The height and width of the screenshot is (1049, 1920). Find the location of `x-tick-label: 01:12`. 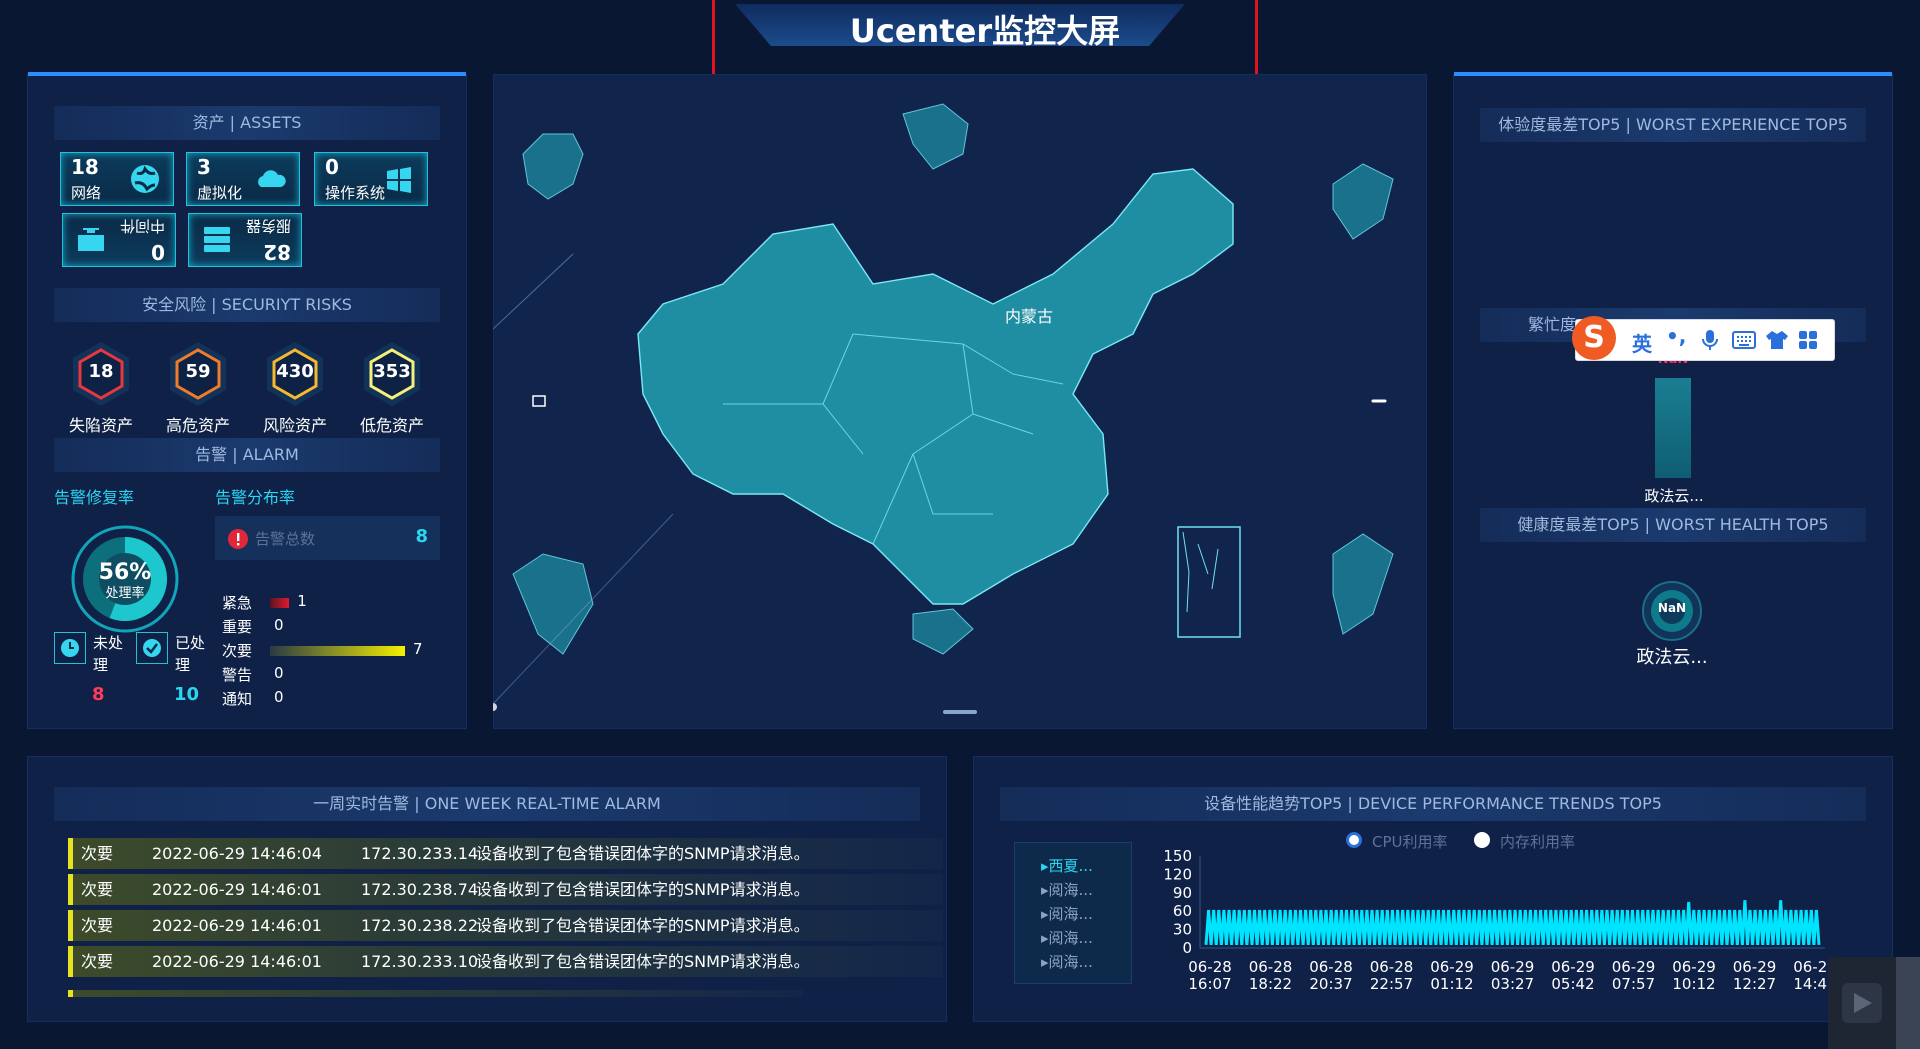

x-tick-label: 01:12 is located at coordinates (1451, 984).